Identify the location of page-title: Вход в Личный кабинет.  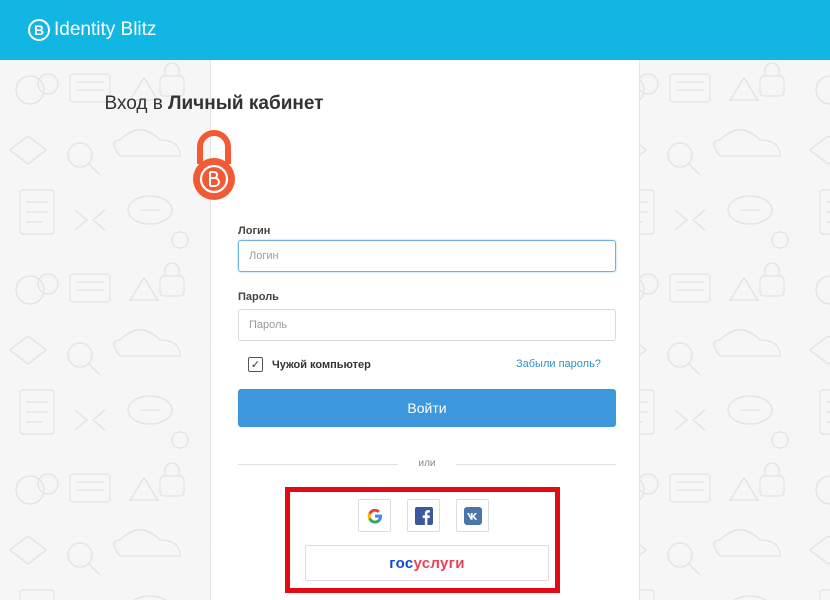
(214, 104).